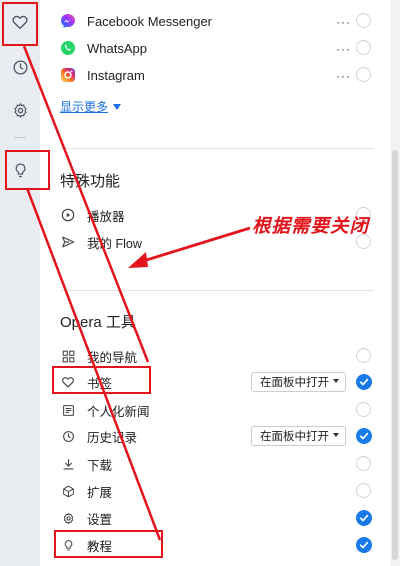  I want to click on app-label: Facebook Messenger, so click(150, 21).